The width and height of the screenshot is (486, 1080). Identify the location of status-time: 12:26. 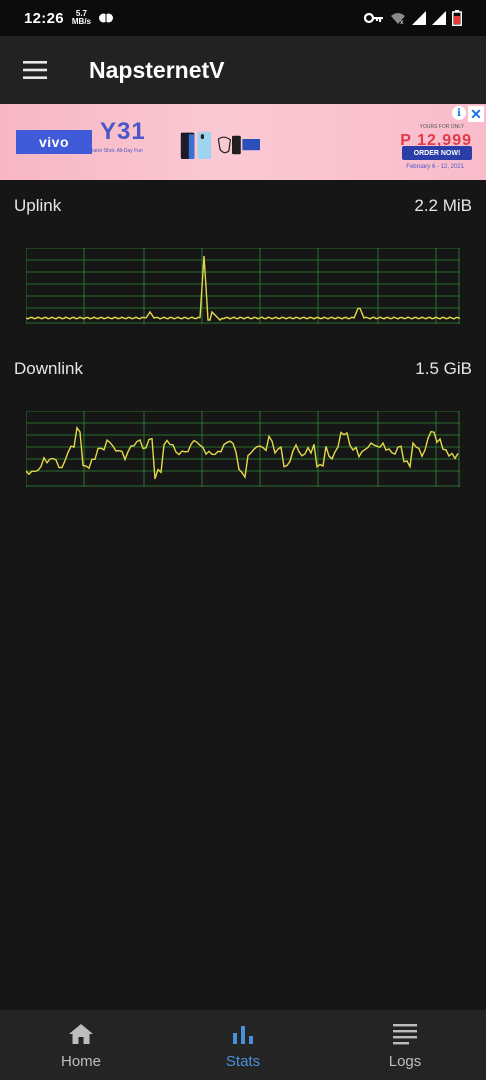
(44, 18).